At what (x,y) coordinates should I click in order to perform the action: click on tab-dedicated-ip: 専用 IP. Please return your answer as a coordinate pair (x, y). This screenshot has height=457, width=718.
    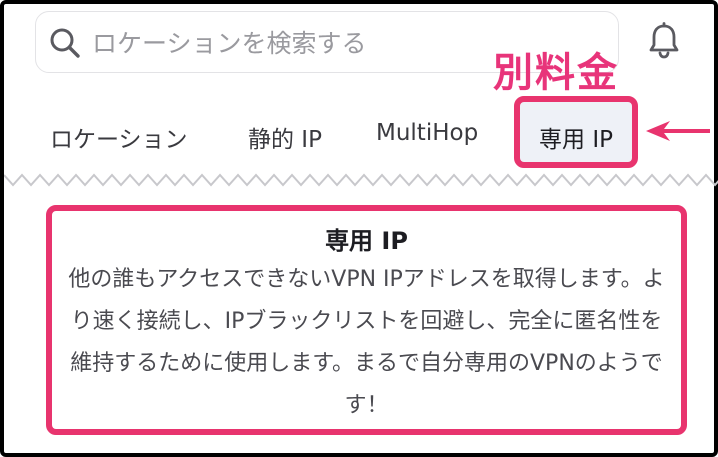
    Looking at the image, I should click on (576, 132).